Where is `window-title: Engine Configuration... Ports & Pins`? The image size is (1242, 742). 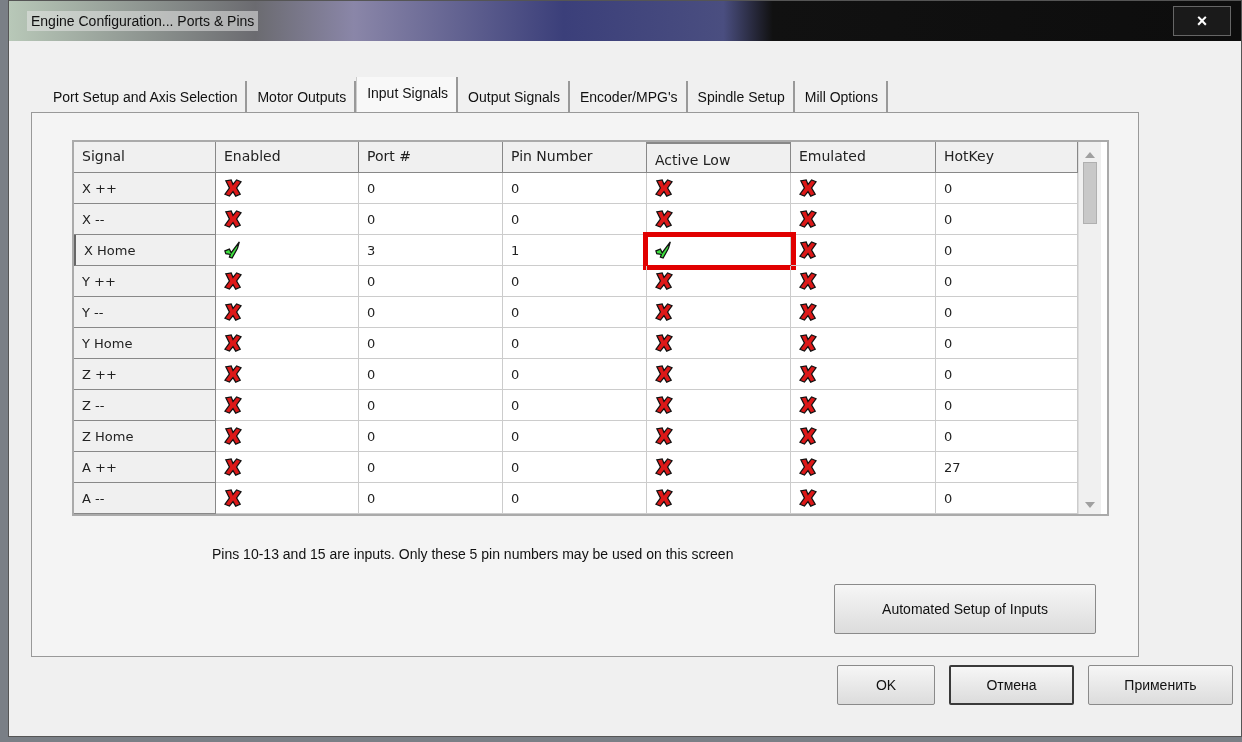
window-title: Engine Configuration... Ports & Pins is located at coordinates (143, 21).